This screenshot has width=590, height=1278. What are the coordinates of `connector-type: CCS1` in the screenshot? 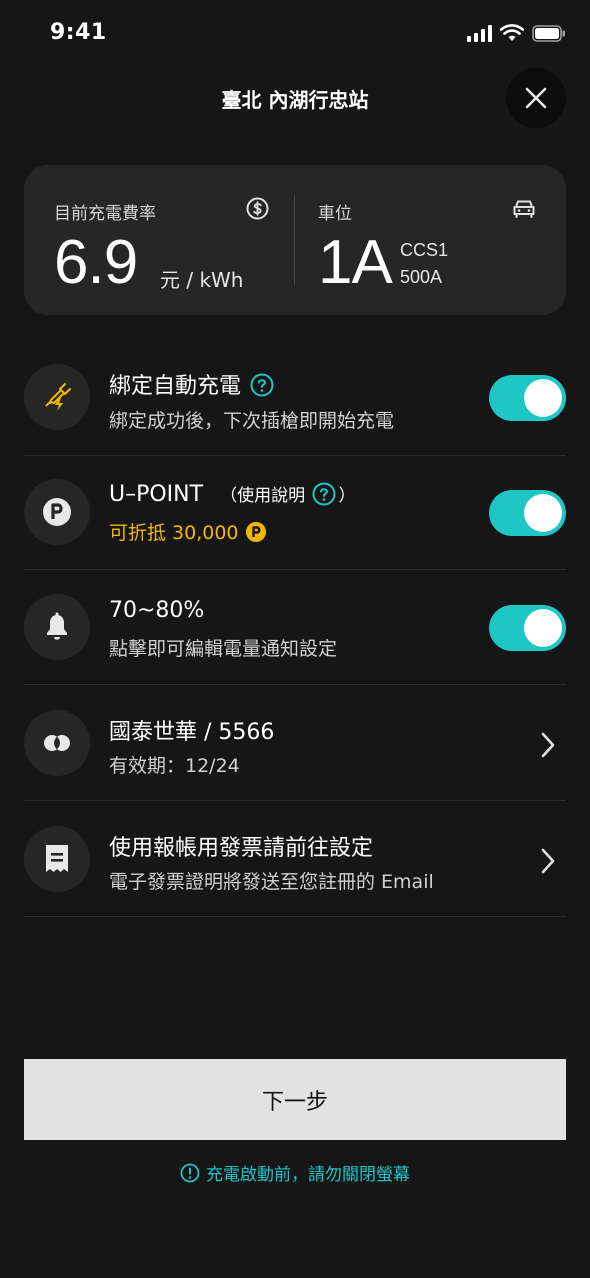 It's located at (424, 250).